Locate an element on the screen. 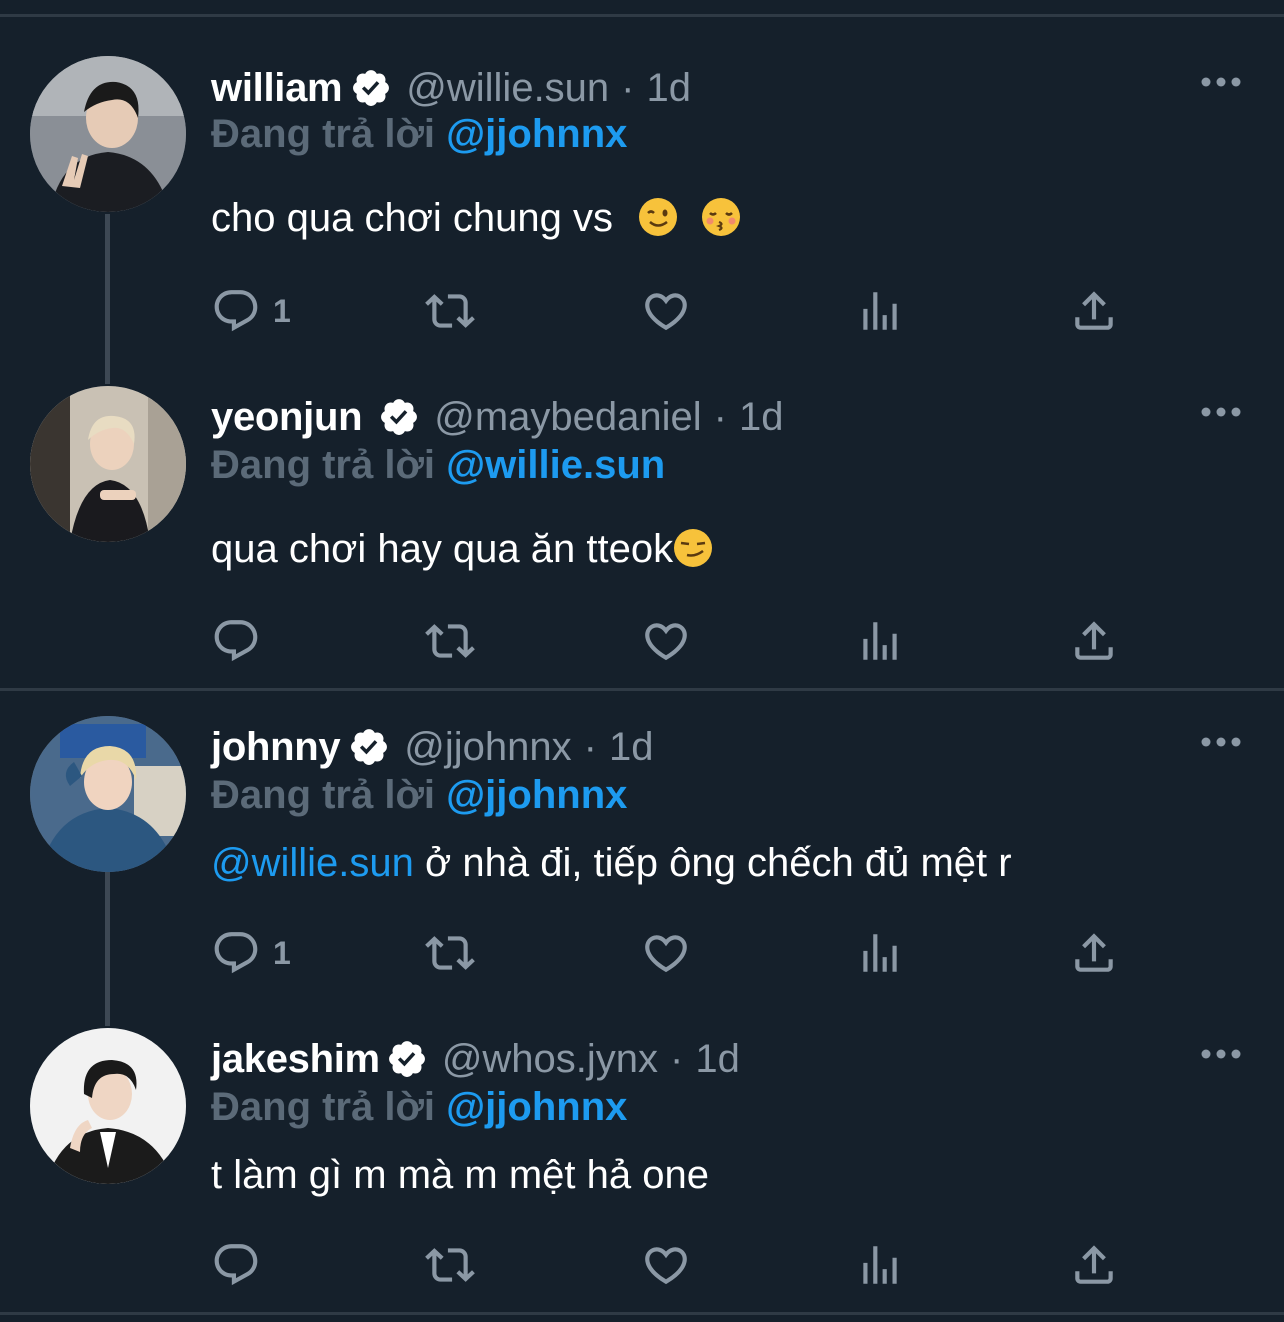 The height and width of the screenshot is (1322, 1284). tweet-header: jakeshim @whos.jynx · 1d is located at coordinates (475, 1059).